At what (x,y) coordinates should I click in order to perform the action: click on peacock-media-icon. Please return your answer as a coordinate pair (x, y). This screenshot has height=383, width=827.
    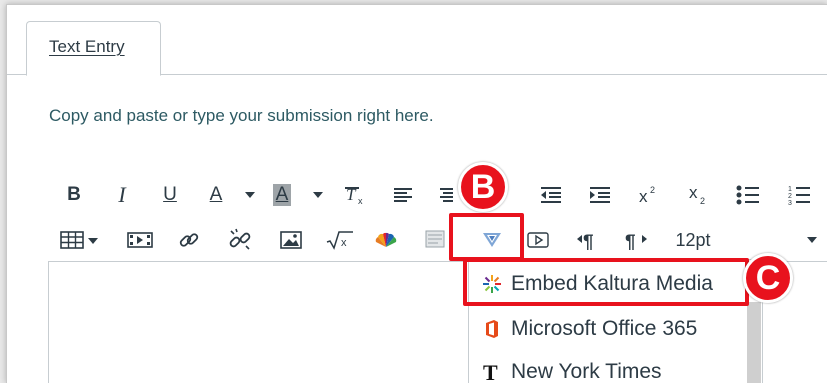
    Looking at the image, I should click on (386, 240).